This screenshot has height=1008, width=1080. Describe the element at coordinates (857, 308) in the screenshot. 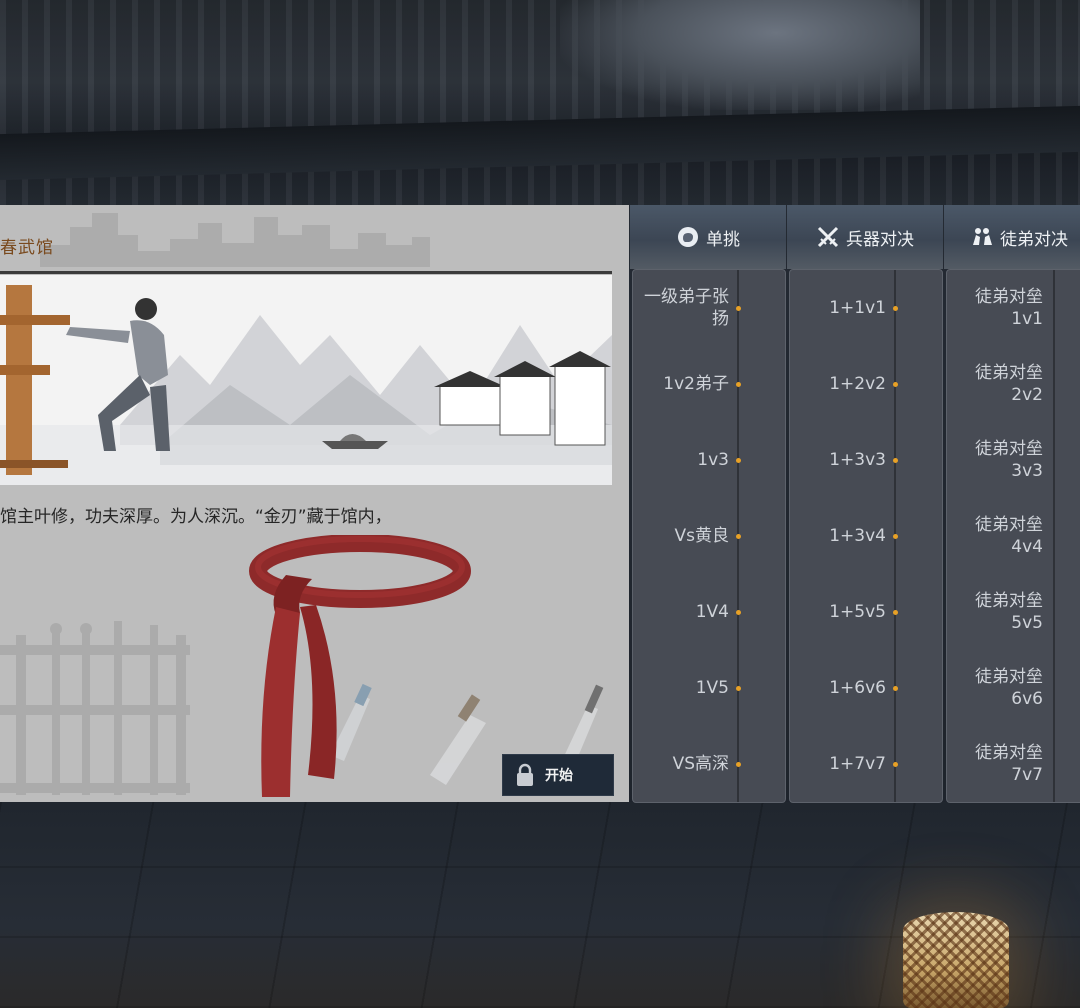

I see `list-item-label: 1+1v1` at that location.